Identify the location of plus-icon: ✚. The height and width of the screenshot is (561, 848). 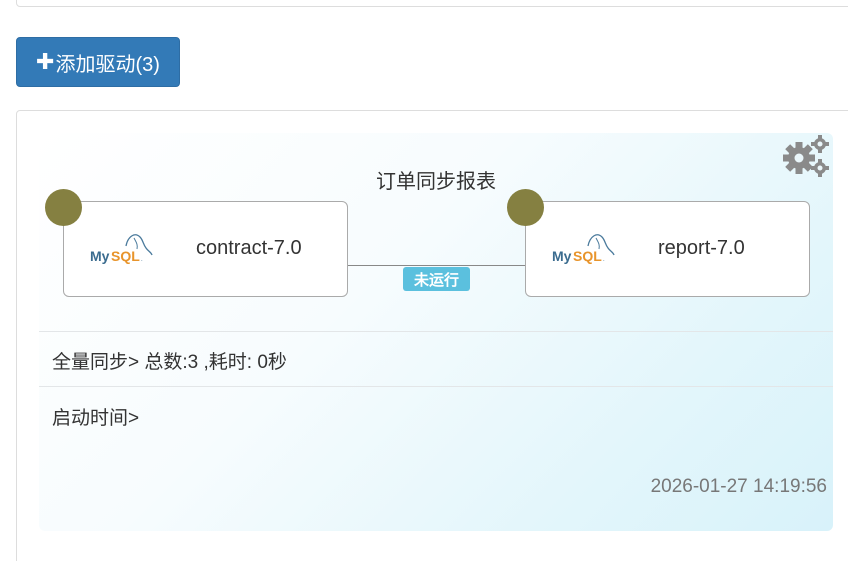
(45, 61).